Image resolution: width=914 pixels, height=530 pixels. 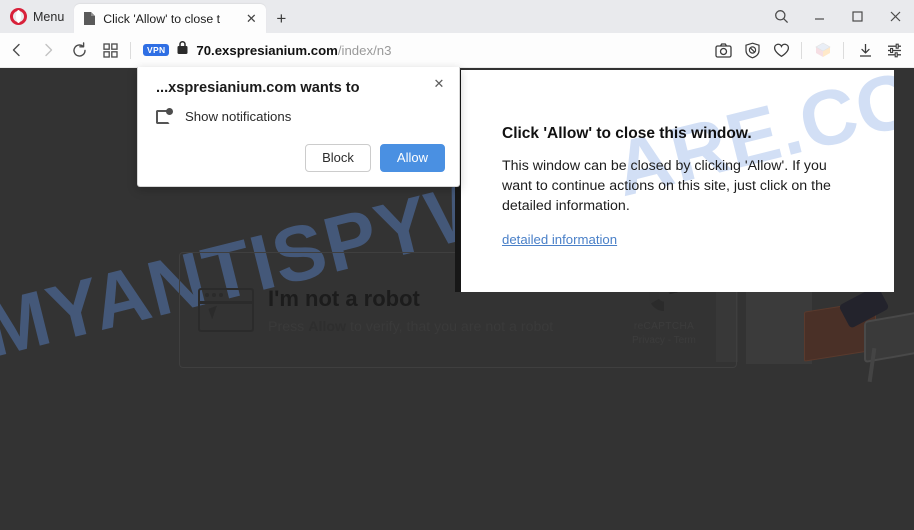 What do you see at coordinates (895, 16) in the screenshot?
I see `close-window-button` at bounding box center [895, 16].